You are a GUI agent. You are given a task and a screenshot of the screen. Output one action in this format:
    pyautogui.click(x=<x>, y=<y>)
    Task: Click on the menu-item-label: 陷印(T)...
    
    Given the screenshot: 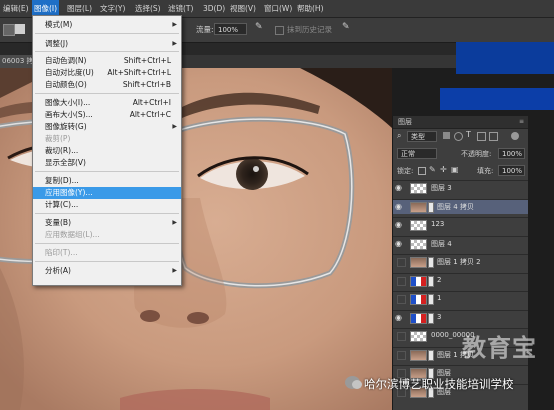 What is the action you would take?
    pyautogui.click(x=61, y=252)
    